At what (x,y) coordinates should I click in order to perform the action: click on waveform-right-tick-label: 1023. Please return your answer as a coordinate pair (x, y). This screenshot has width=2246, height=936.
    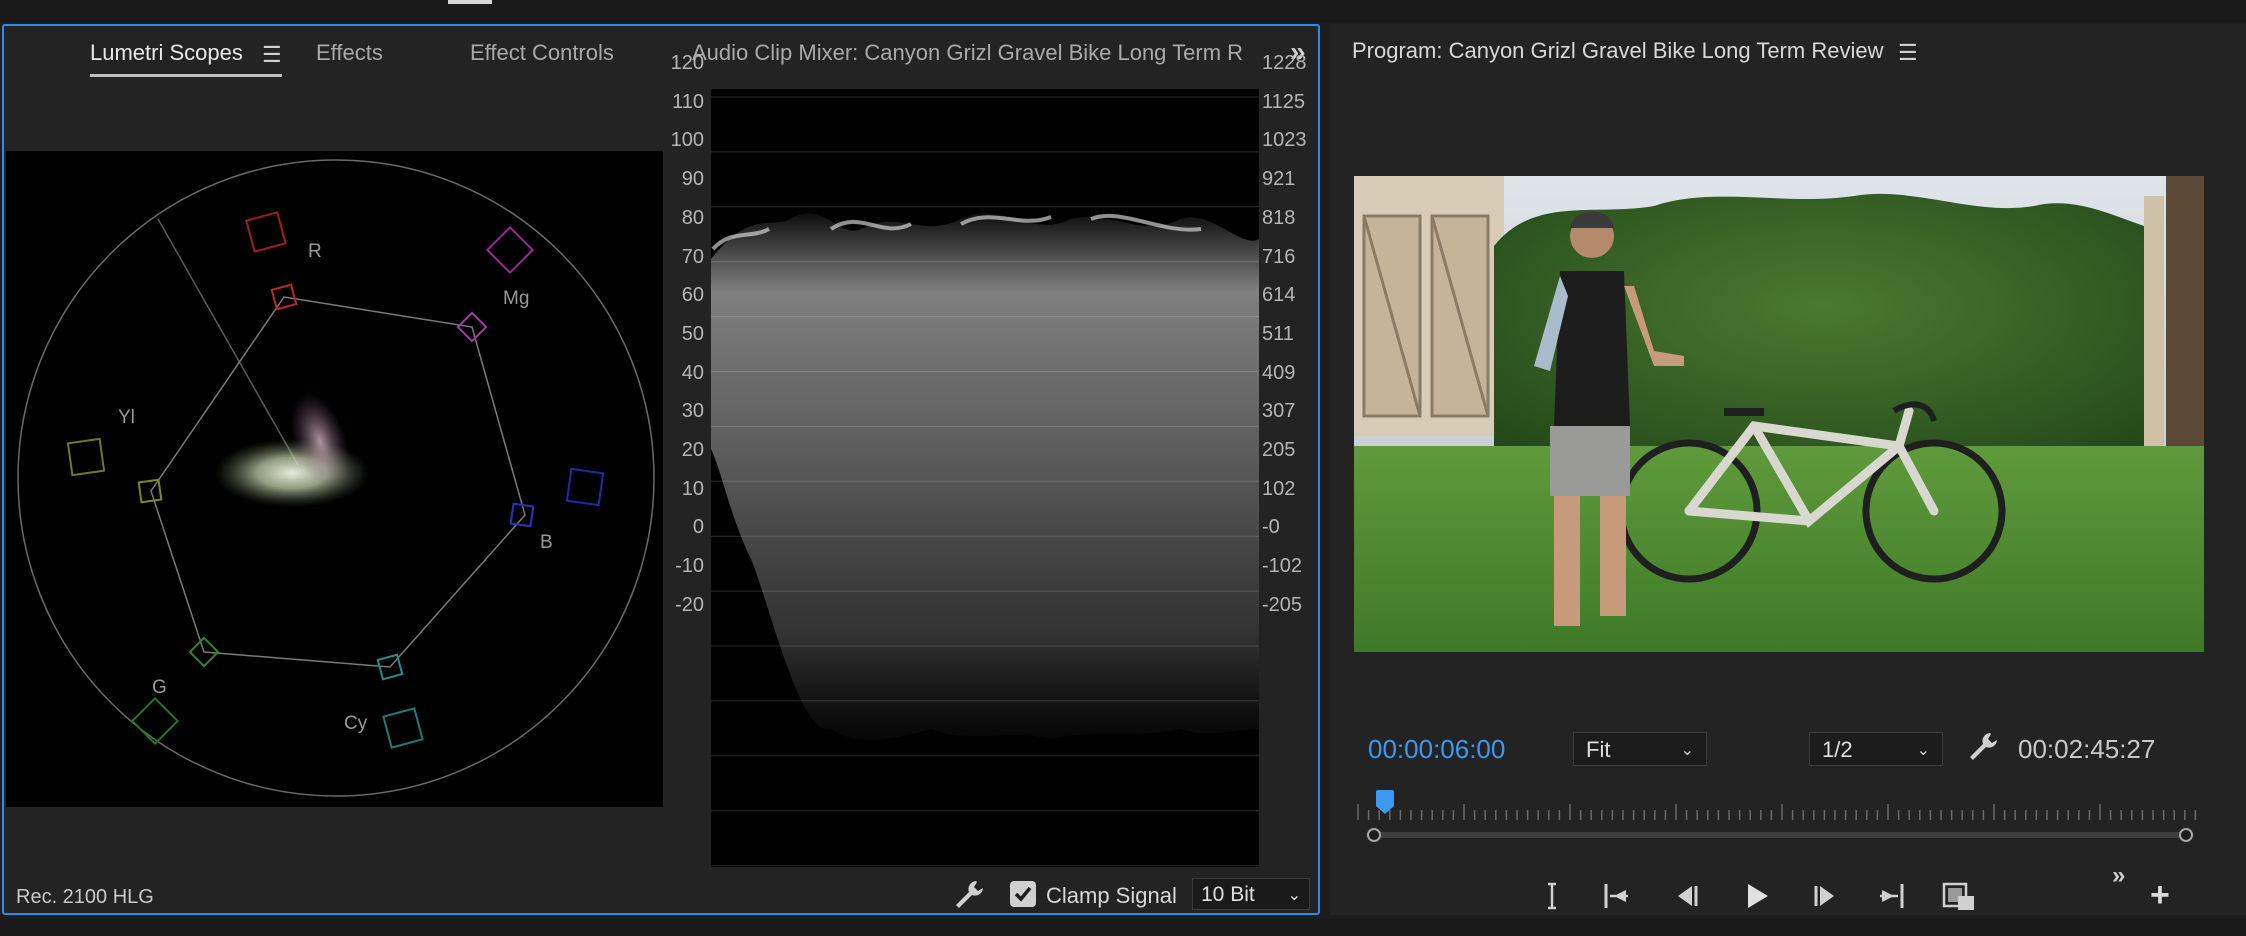
    Looking at the image, I should click on (1284, 140).